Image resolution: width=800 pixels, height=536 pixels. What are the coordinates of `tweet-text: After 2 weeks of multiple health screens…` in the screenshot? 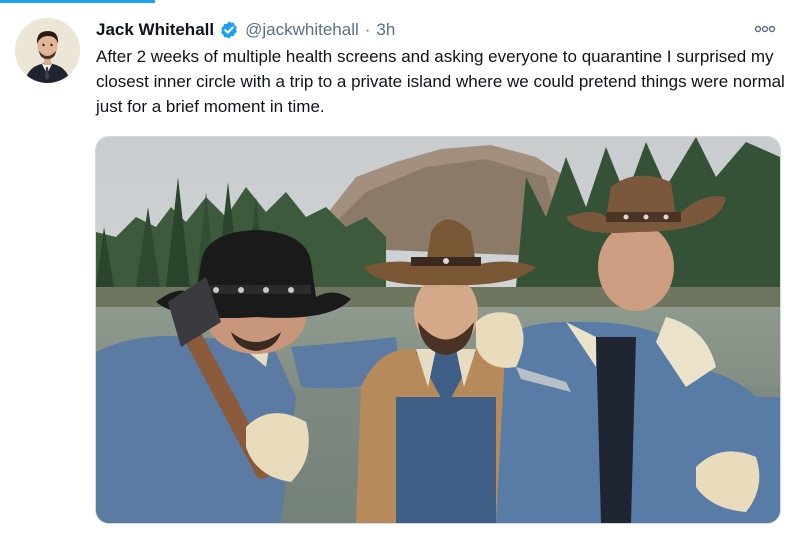 It's located at (440, 81).